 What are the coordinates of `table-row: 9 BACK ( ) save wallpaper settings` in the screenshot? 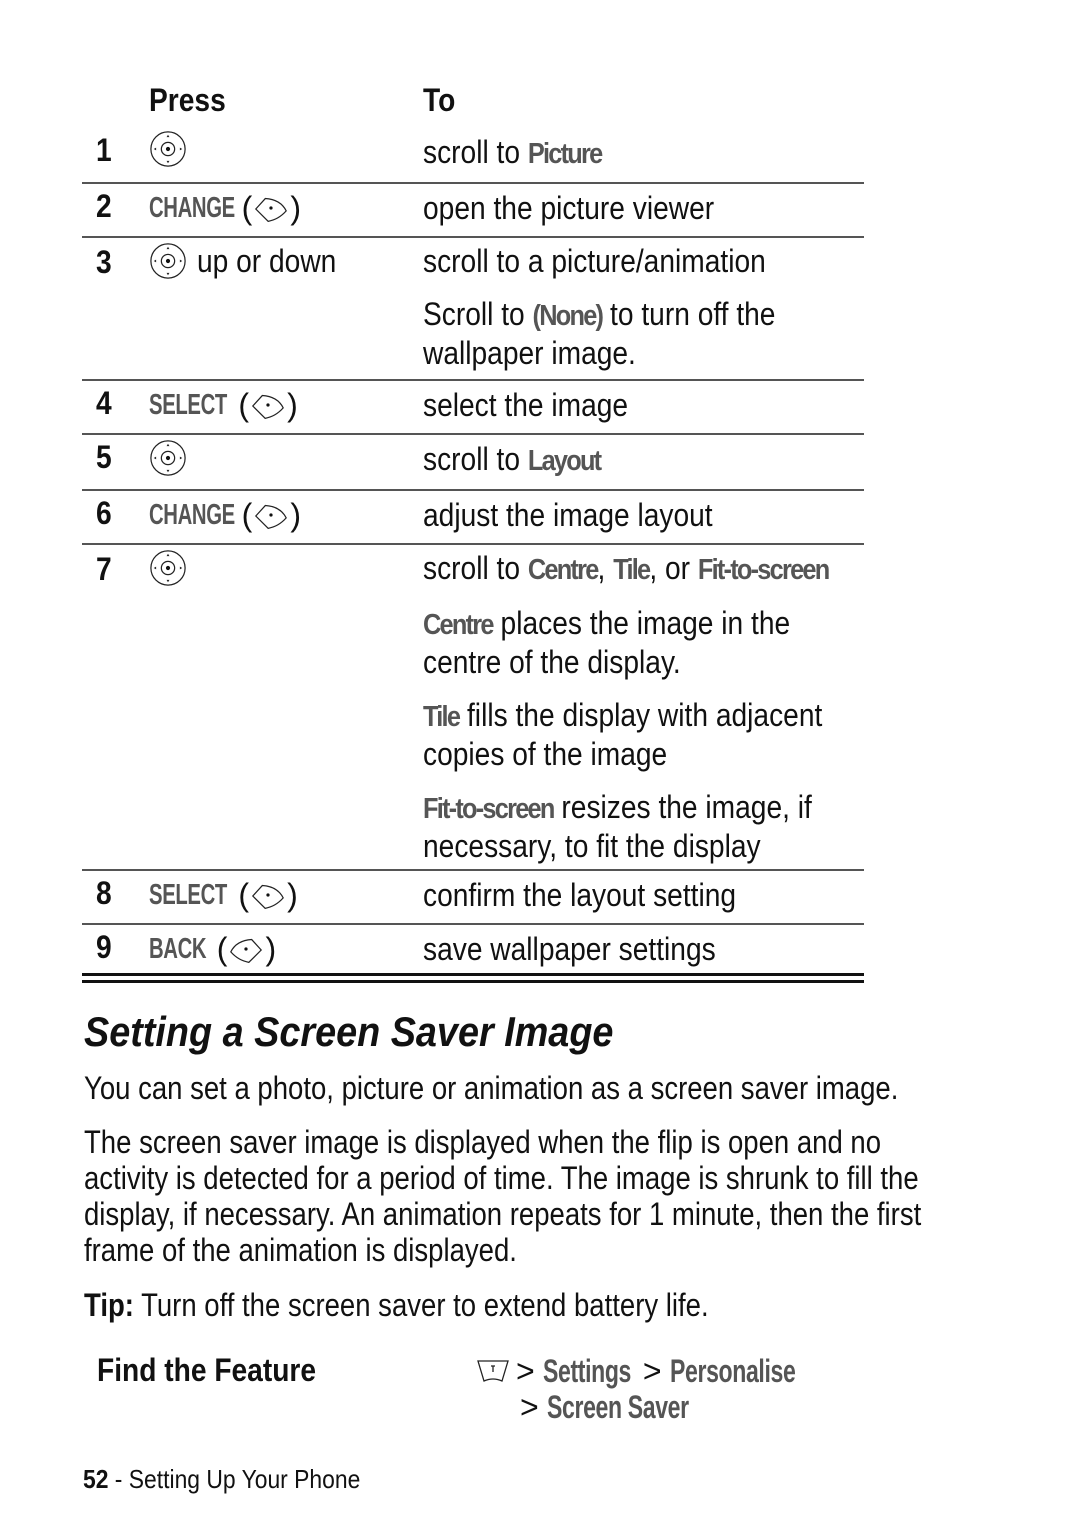 It's located at (473, 950).